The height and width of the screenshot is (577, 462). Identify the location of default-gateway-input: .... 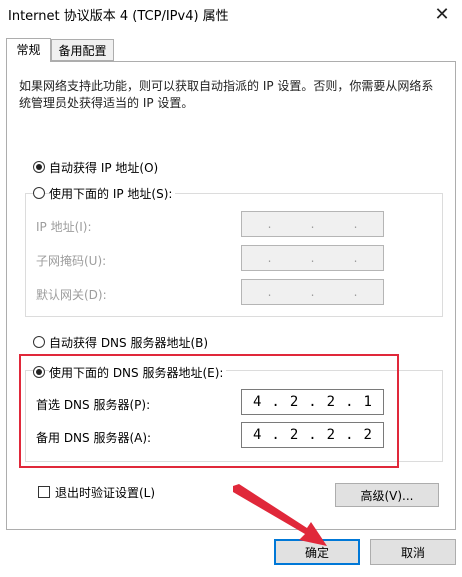
(312, 292).